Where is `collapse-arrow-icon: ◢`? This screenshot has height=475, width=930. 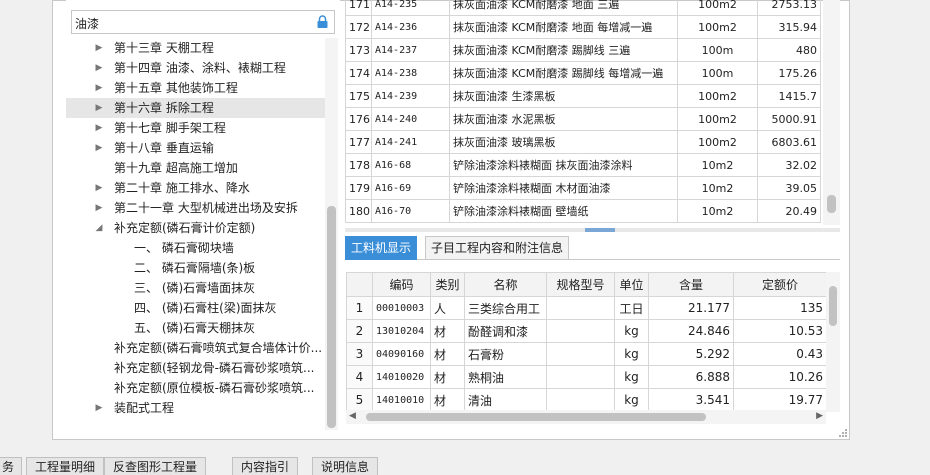
collapse-arrow-icon: ◢ is located at coordinates (99, 228).